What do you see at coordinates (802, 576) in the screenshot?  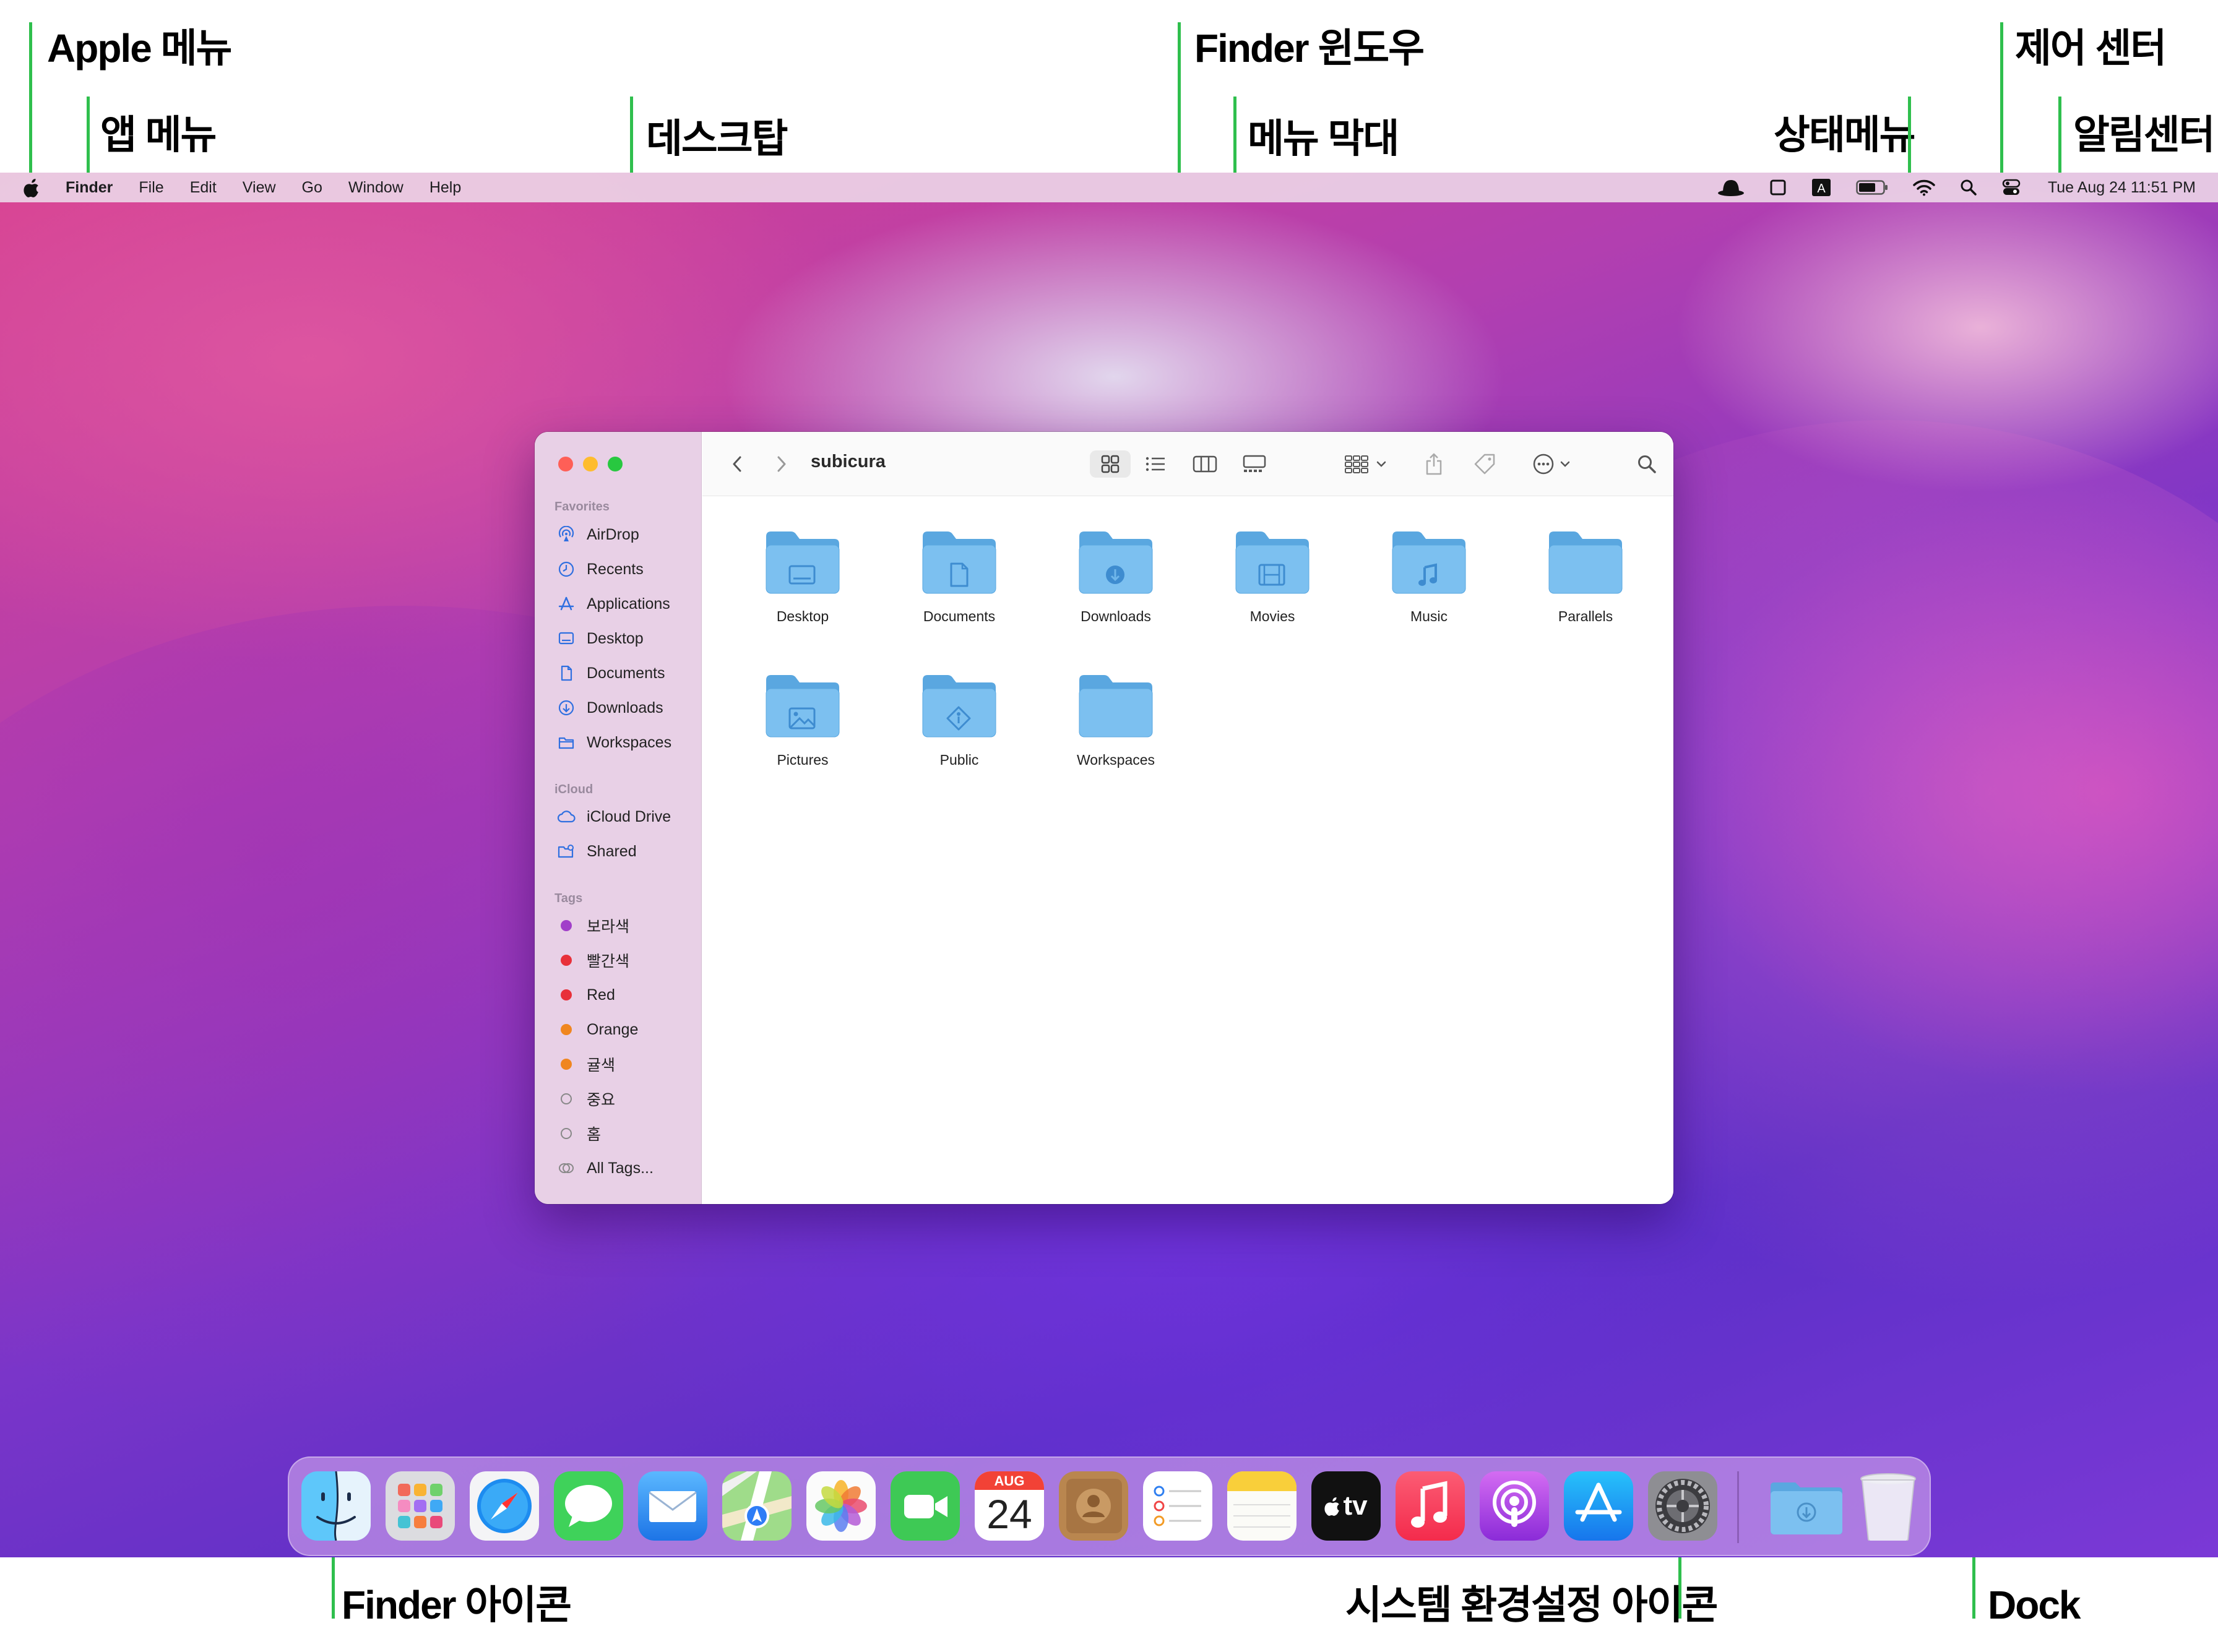 I see `folder-item: Desktop` at bounding box center [802, 576].